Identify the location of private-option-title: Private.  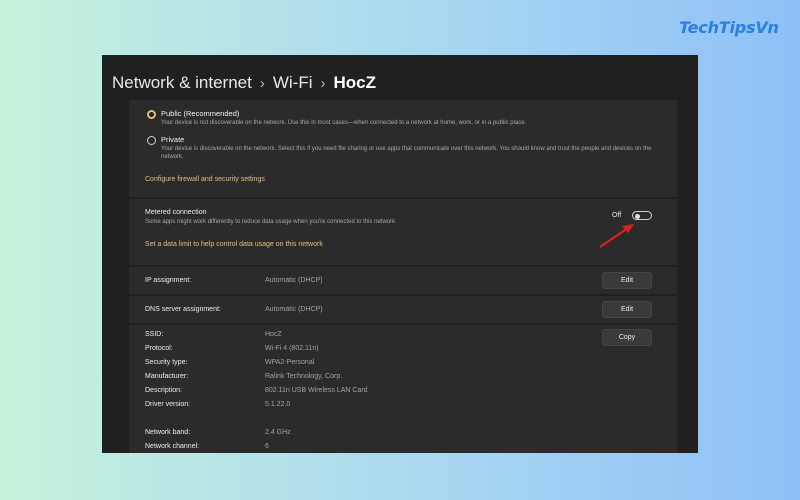
(173, 139).